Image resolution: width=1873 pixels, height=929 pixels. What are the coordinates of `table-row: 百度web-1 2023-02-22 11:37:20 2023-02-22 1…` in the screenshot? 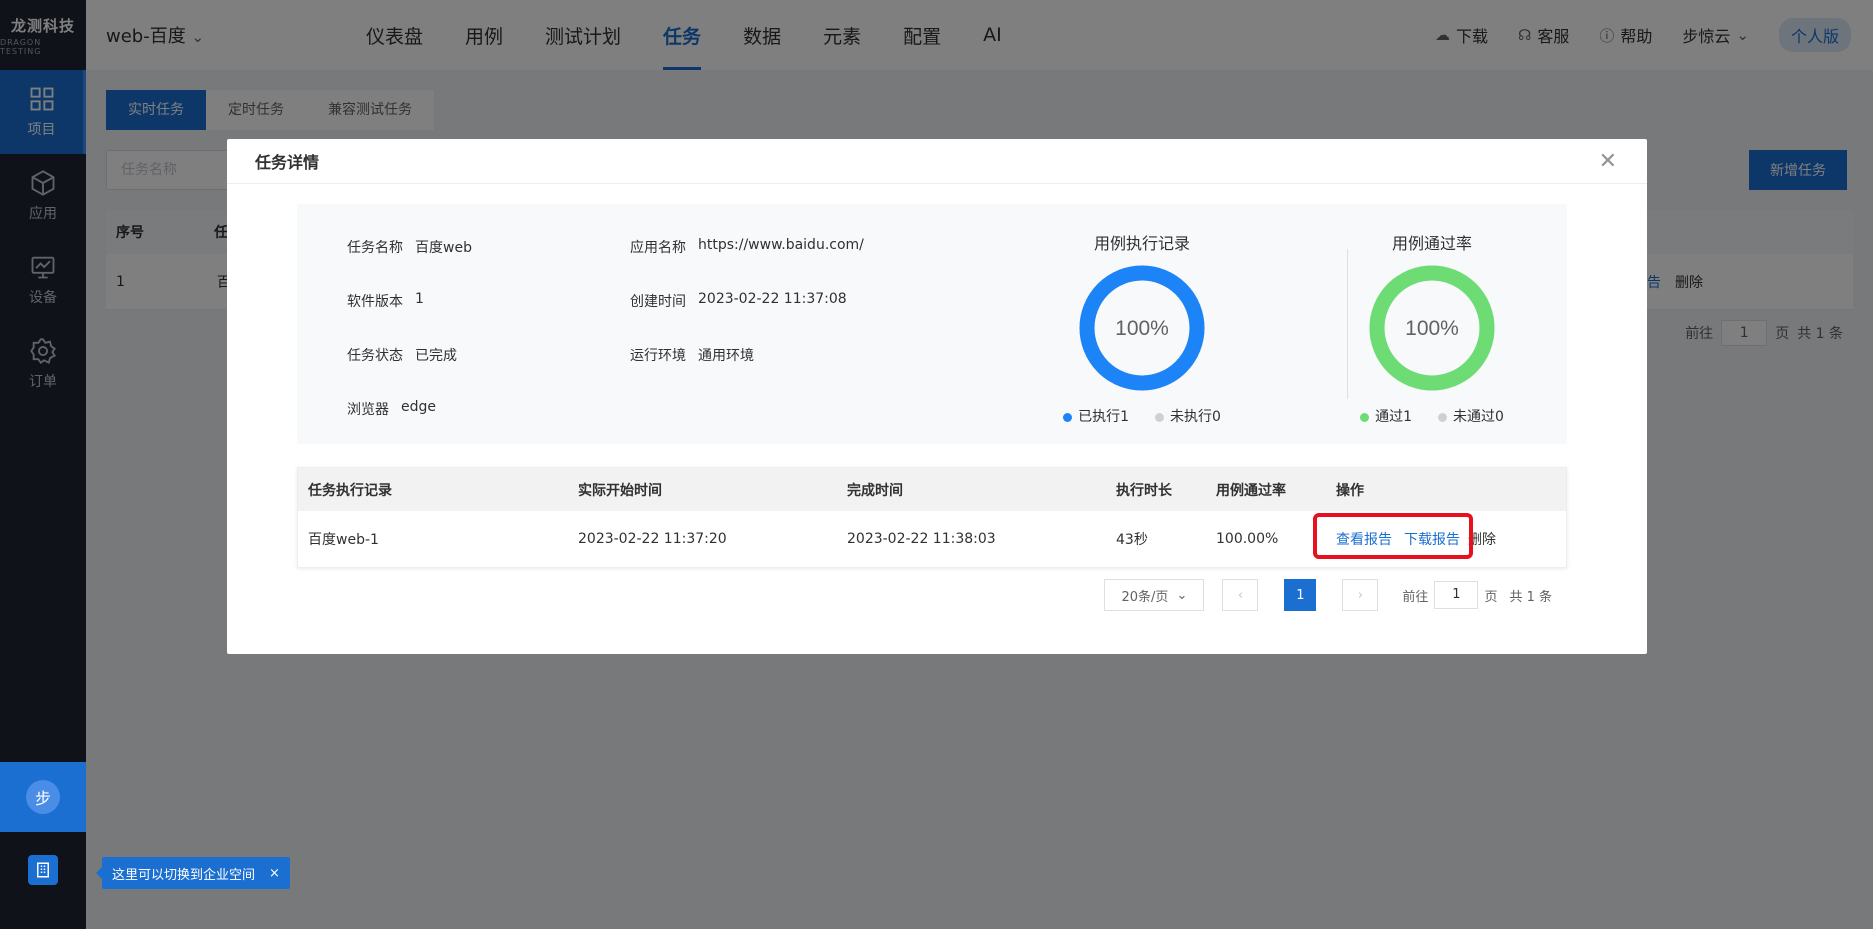 It's located at (932, 539).